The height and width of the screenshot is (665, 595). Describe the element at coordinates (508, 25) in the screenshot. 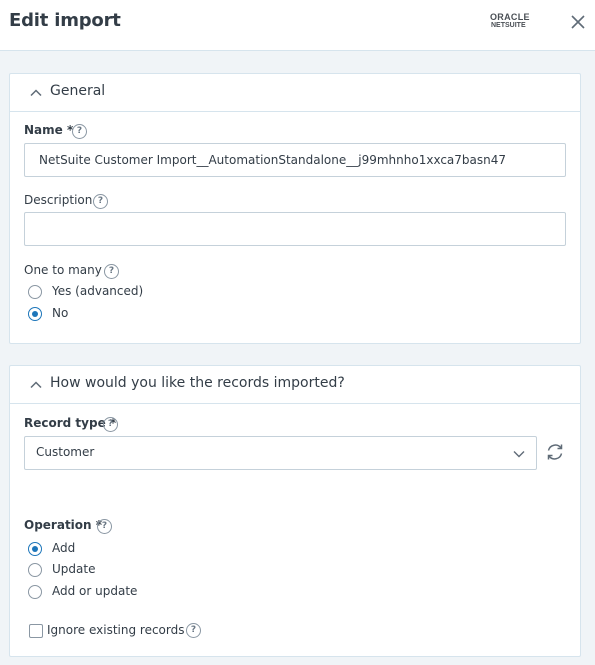

I see `logo-line-netsuite: NETSUITE` at that location.